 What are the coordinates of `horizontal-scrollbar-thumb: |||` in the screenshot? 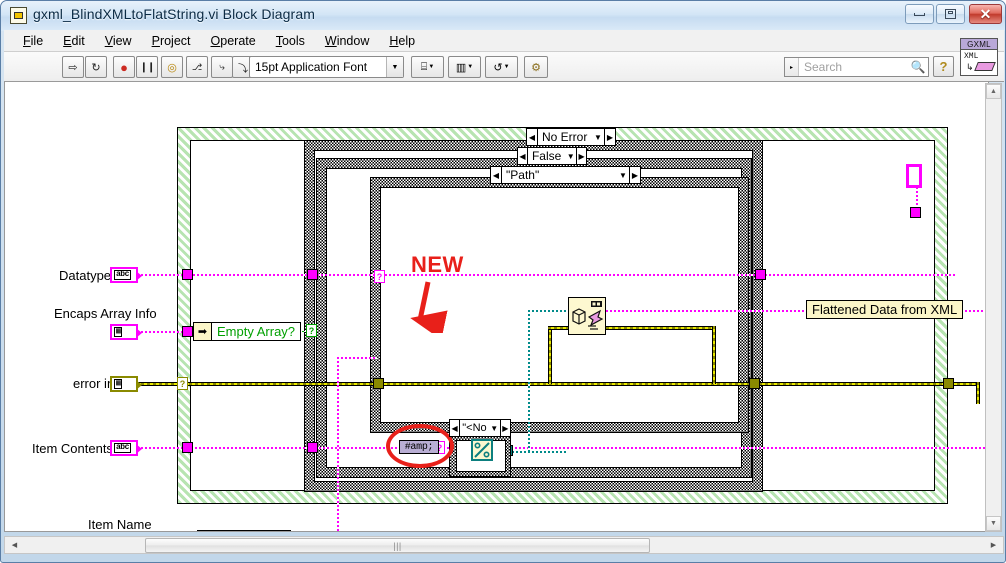 It's located at (397, 545).